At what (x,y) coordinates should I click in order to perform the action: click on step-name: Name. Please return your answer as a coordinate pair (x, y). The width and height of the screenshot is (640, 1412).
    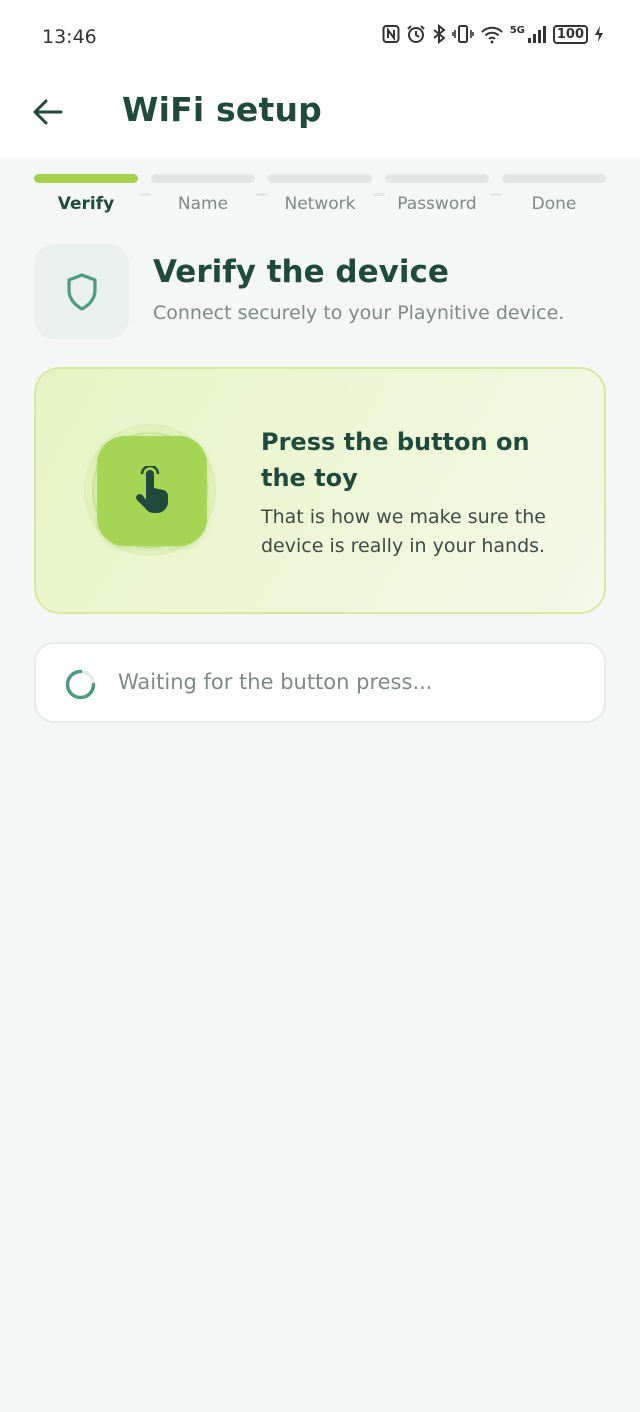
    Looking at the image, I should click on (203, 196).